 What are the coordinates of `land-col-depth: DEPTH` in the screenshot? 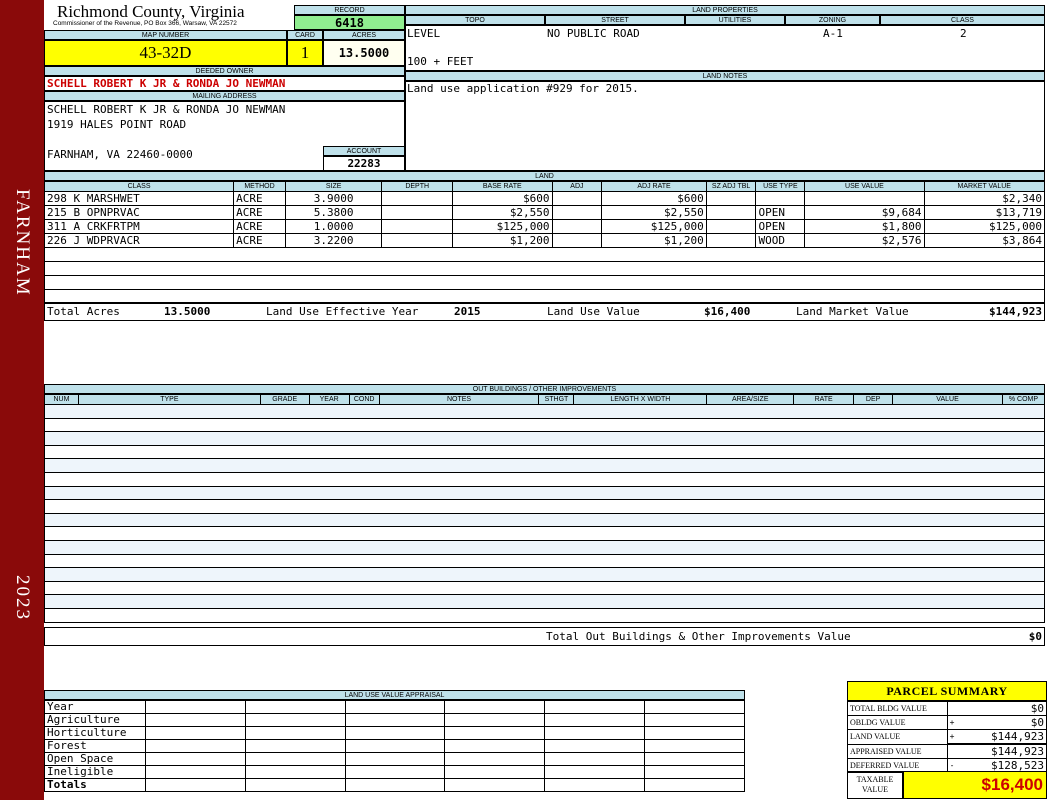 It's located at (417, 186).